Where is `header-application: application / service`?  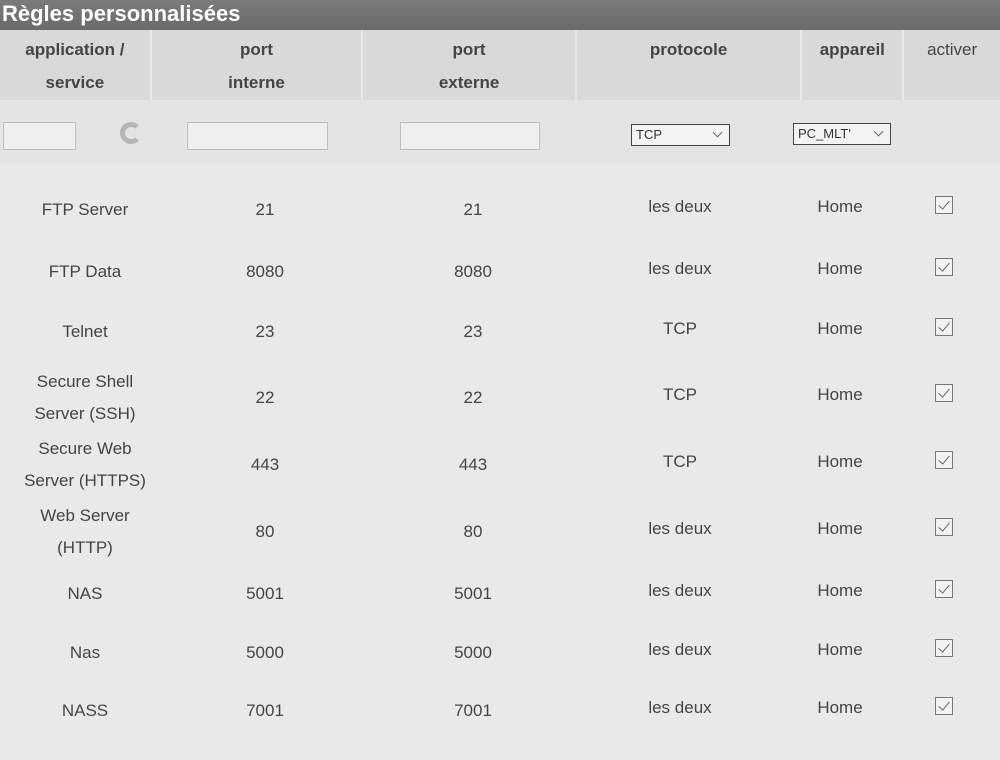 header-application: application / service is located at coordinates (75, 65).